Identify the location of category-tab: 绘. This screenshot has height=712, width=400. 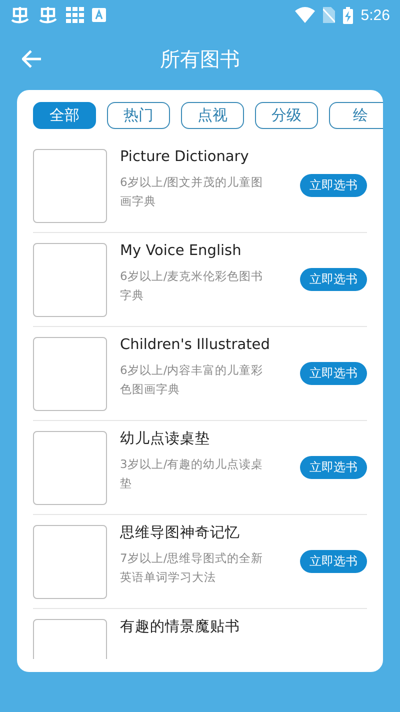
(356, 115).